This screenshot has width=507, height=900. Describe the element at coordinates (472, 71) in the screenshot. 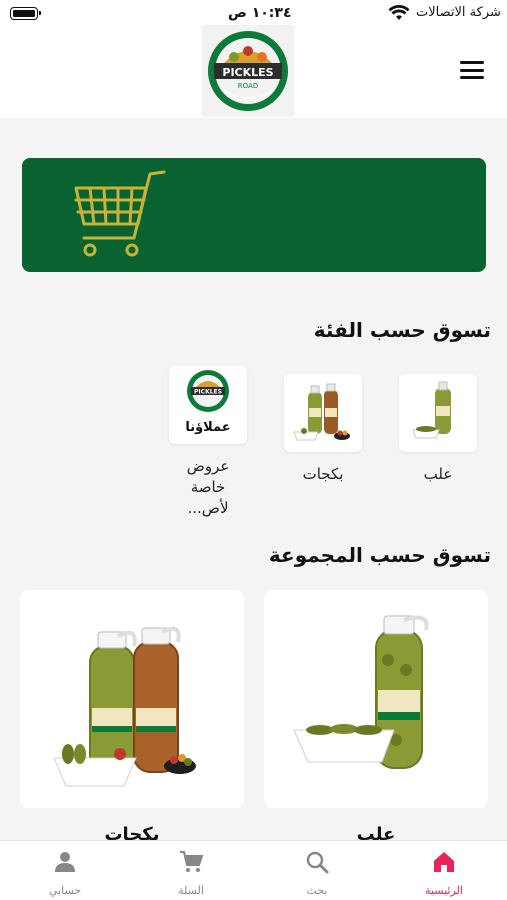

I see `hamburger-menu-icon` at that location.